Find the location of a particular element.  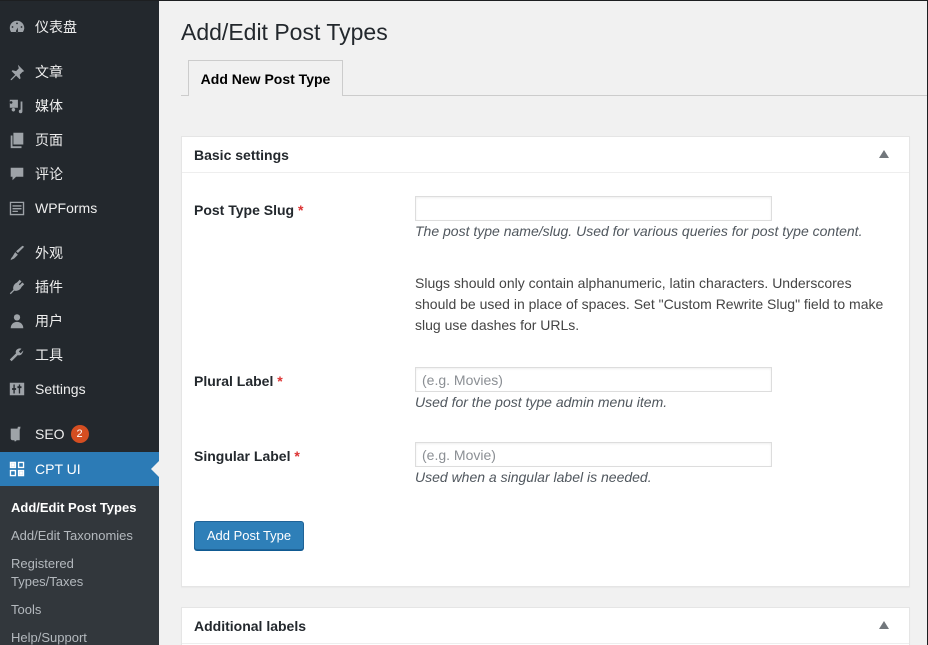

post-type-slug-input is located at coordinates (593, 208).